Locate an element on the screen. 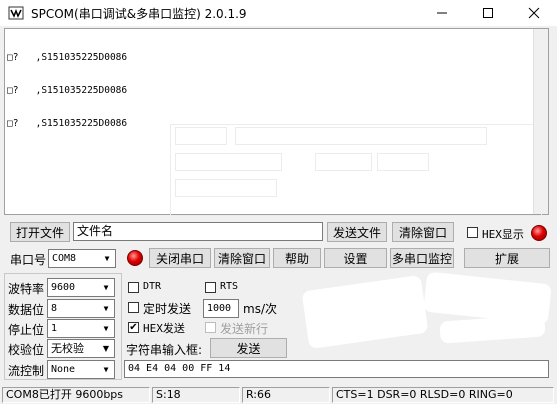 This screenshot has height=404, width=557. expand-button: 扩展 is located at coordinates (507, 258).